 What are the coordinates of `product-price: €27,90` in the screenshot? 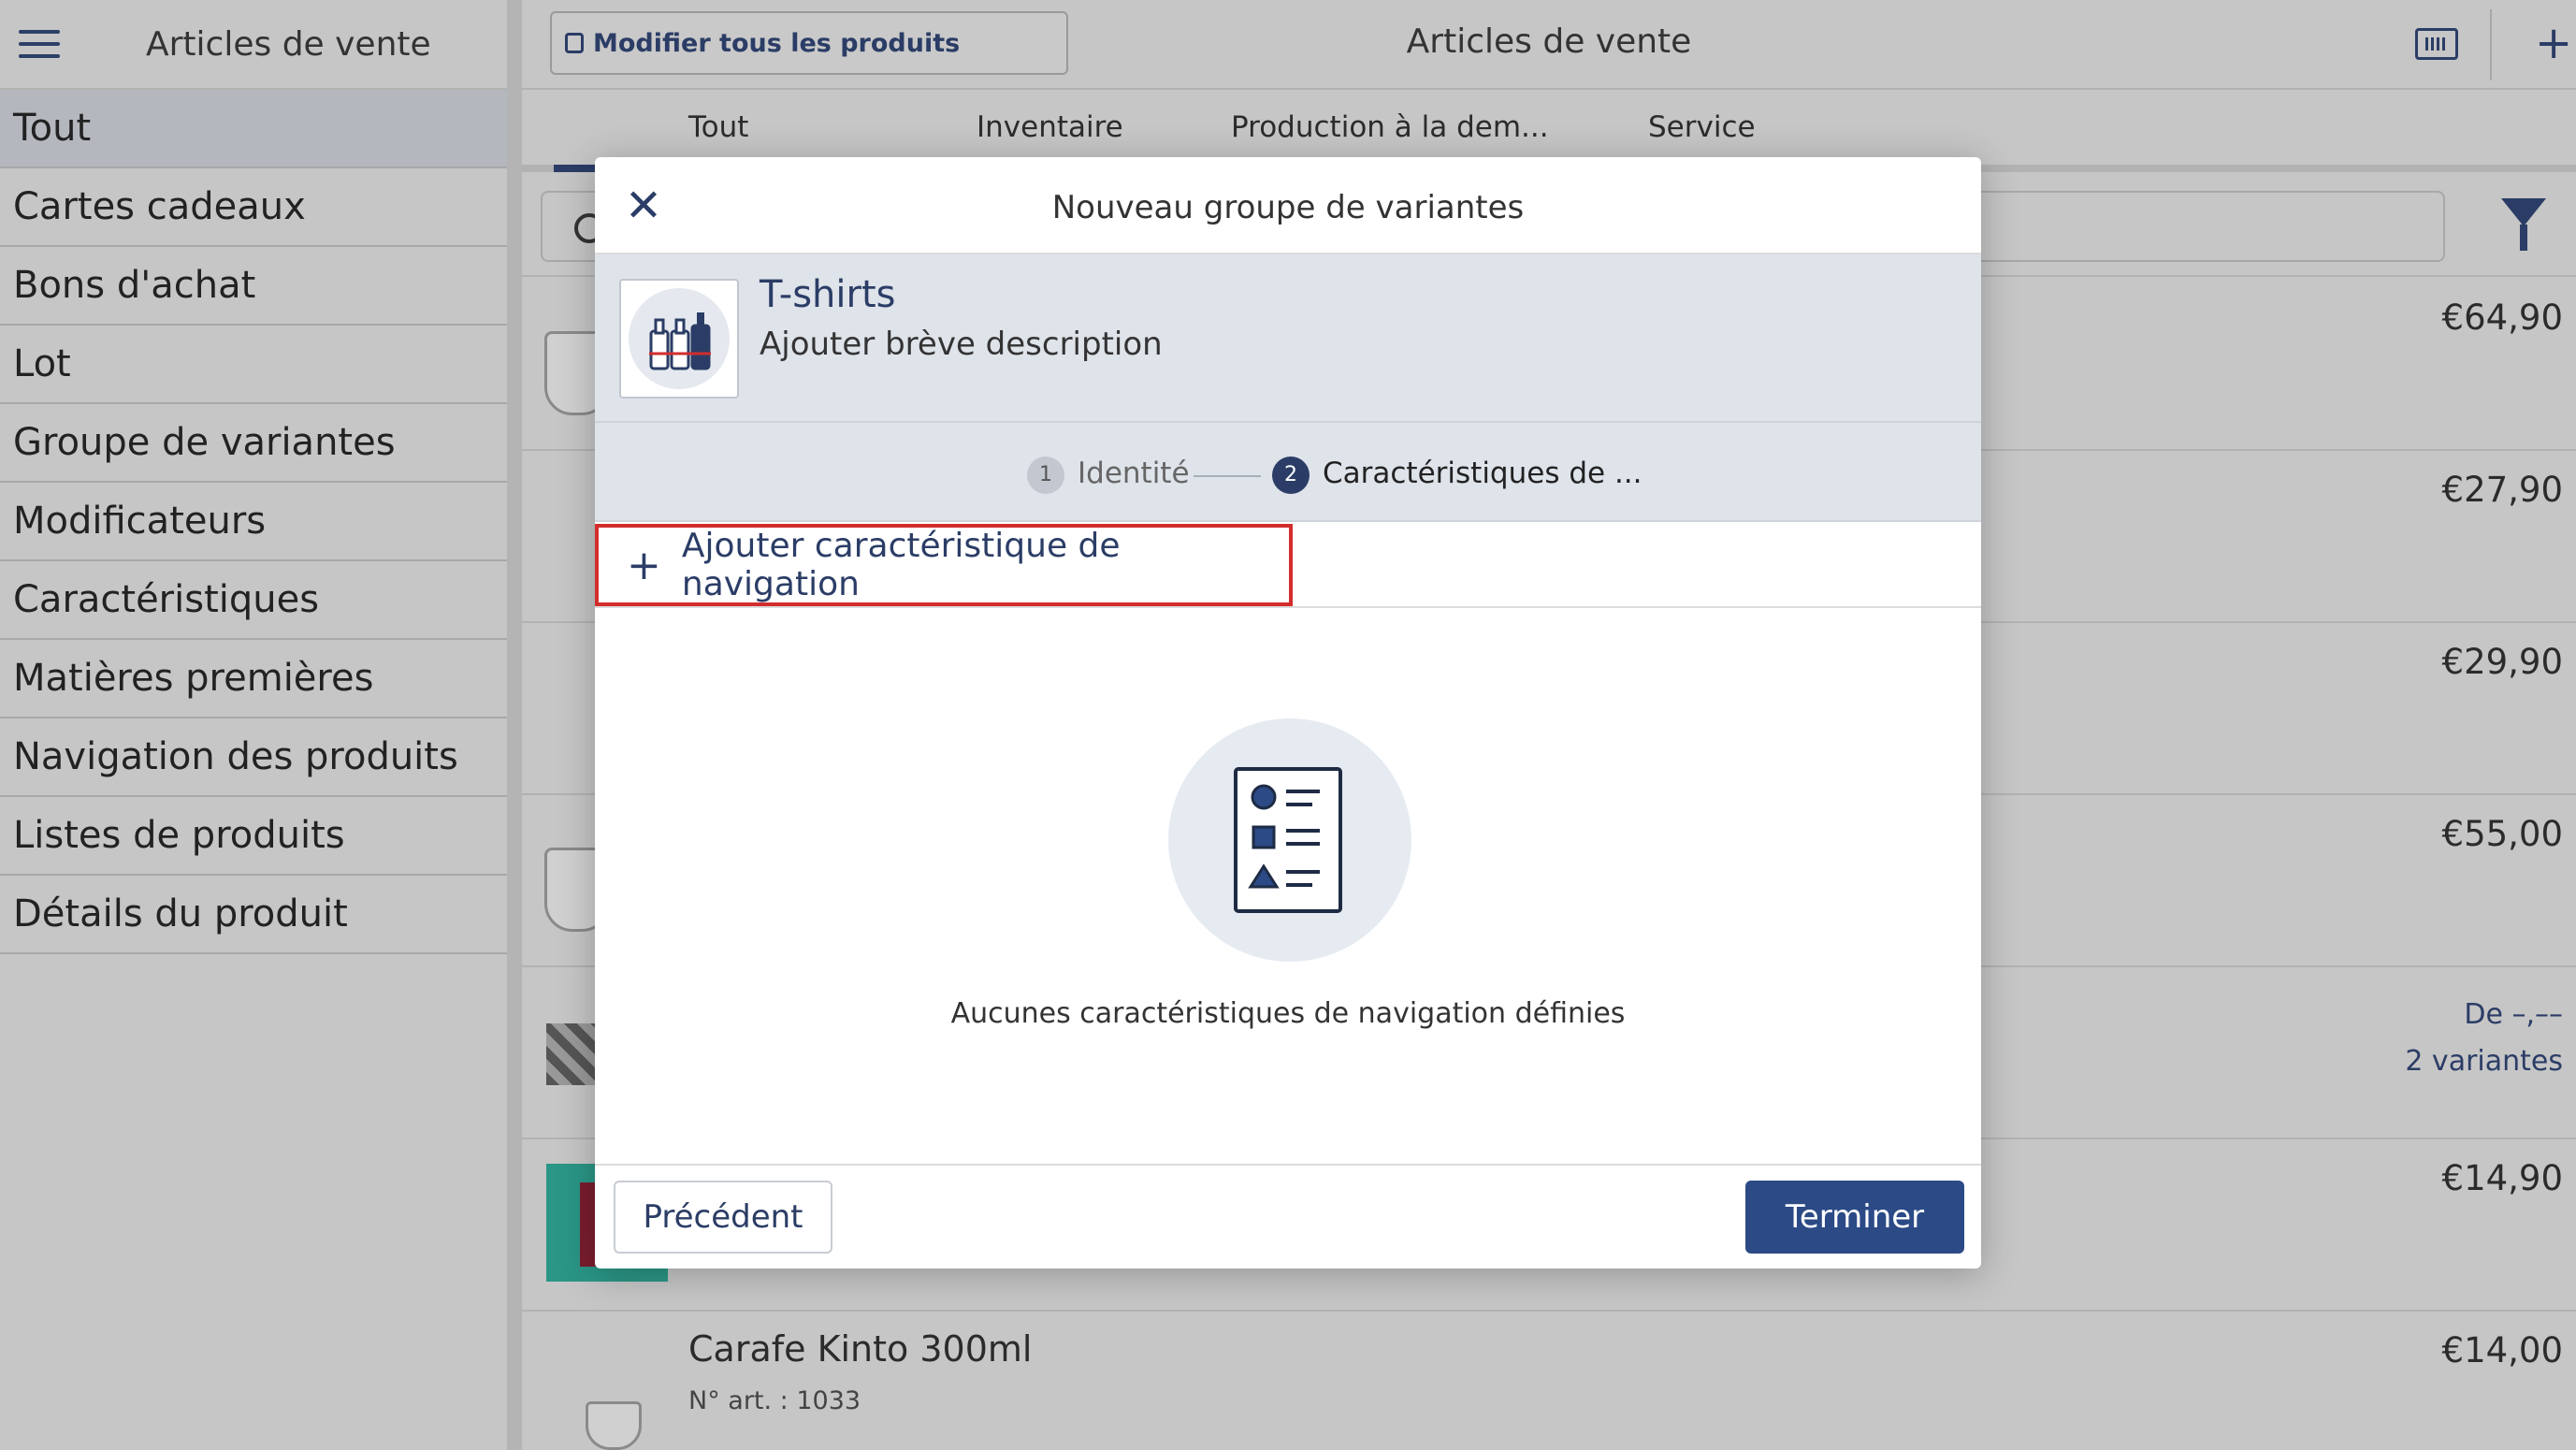 It's located at (2502, 490).